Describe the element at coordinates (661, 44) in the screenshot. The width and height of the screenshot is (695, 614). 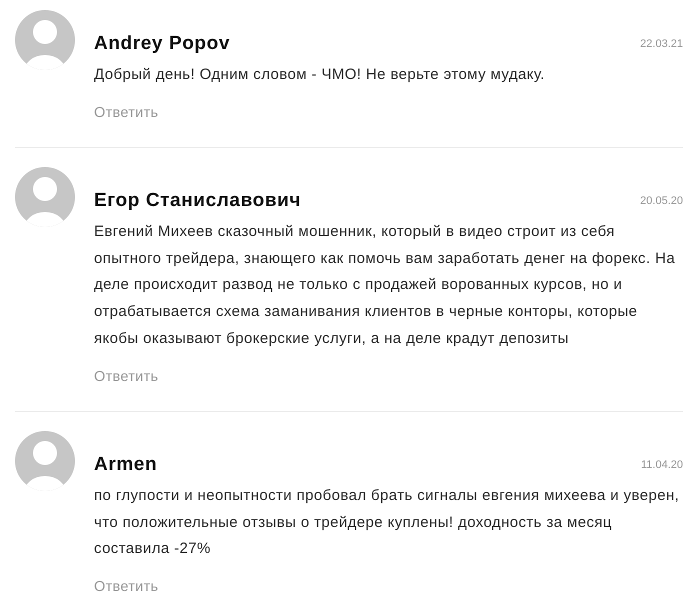
I see `comment-date: 22.03.21` at that location.